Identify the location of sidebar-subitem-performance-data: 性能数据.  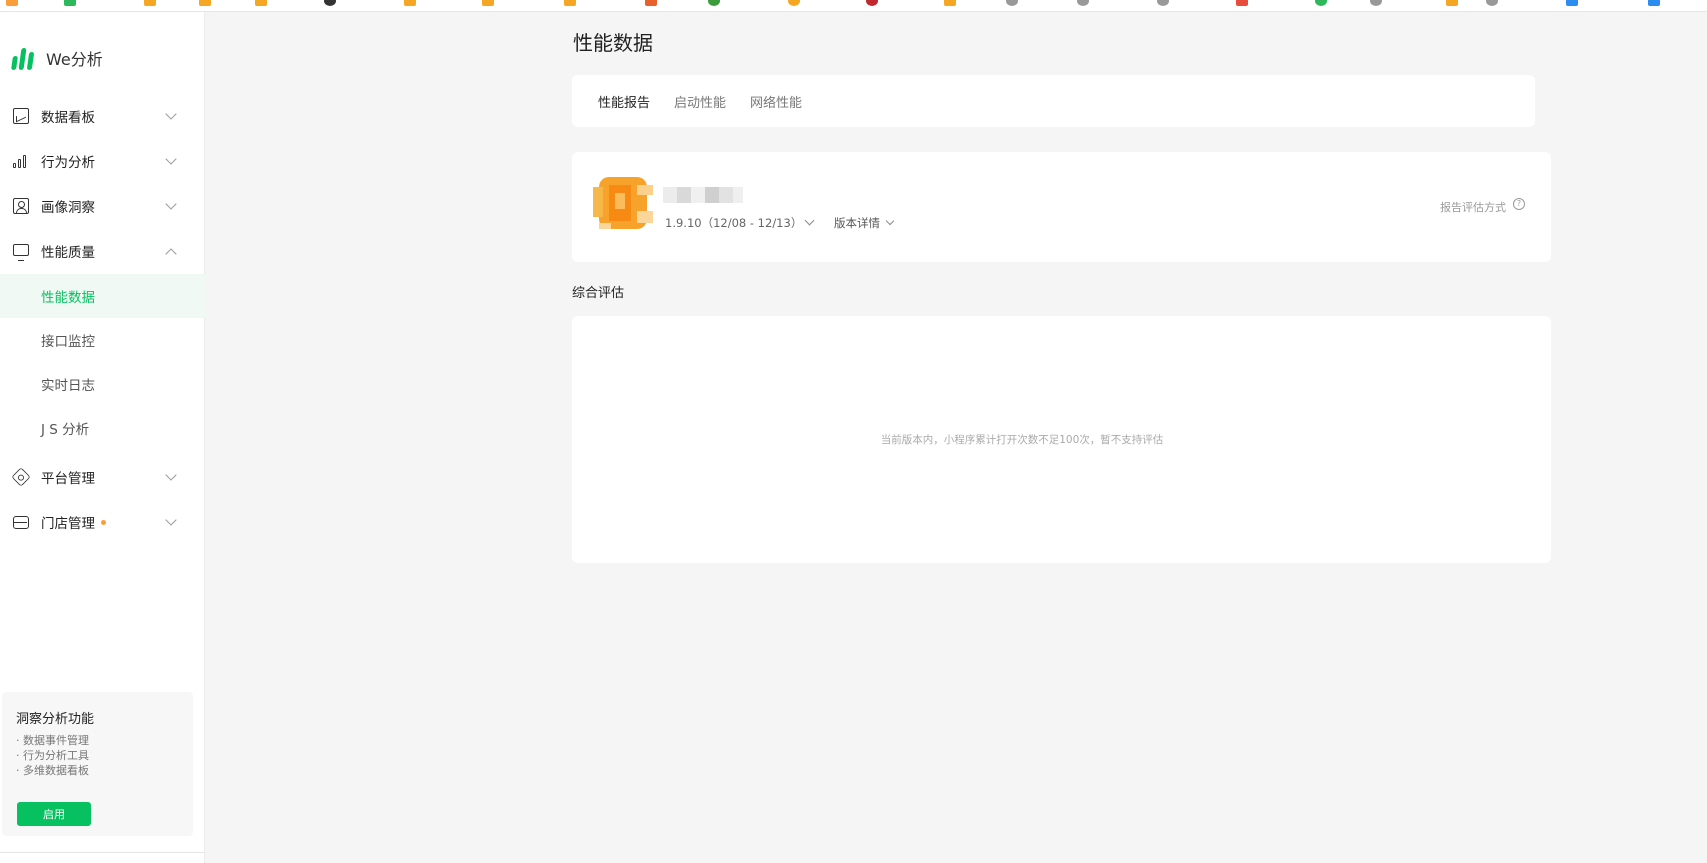
(102, 296).